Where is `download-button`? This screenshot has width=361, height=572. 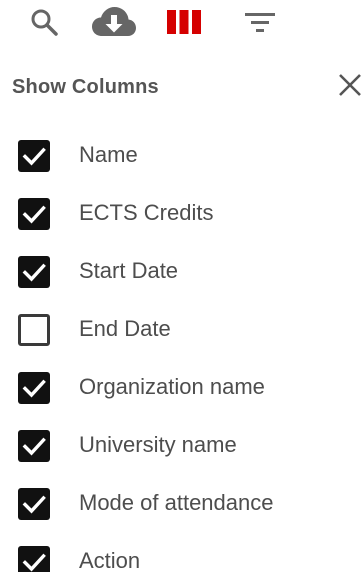 download-button is located at coordinates (114, 22).